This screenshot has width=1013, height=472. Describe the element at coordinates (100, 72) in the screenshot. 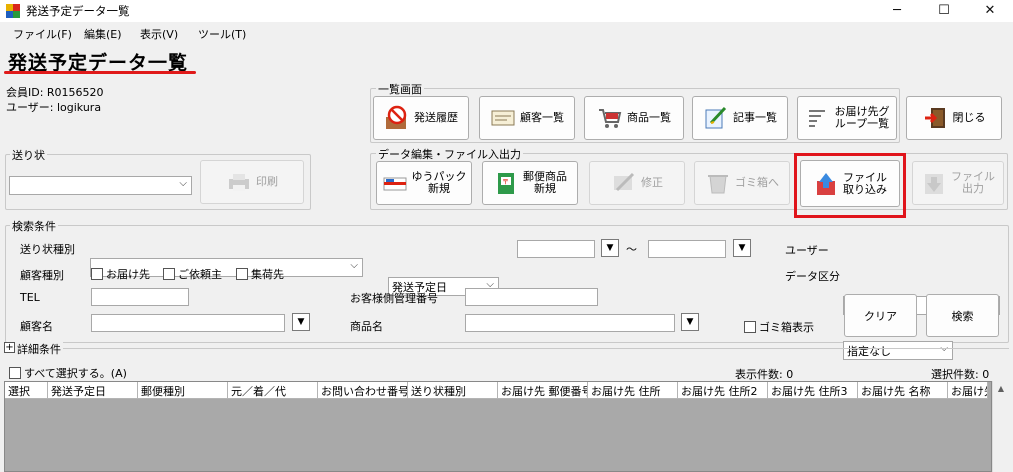

I see `title-underline` at that location.